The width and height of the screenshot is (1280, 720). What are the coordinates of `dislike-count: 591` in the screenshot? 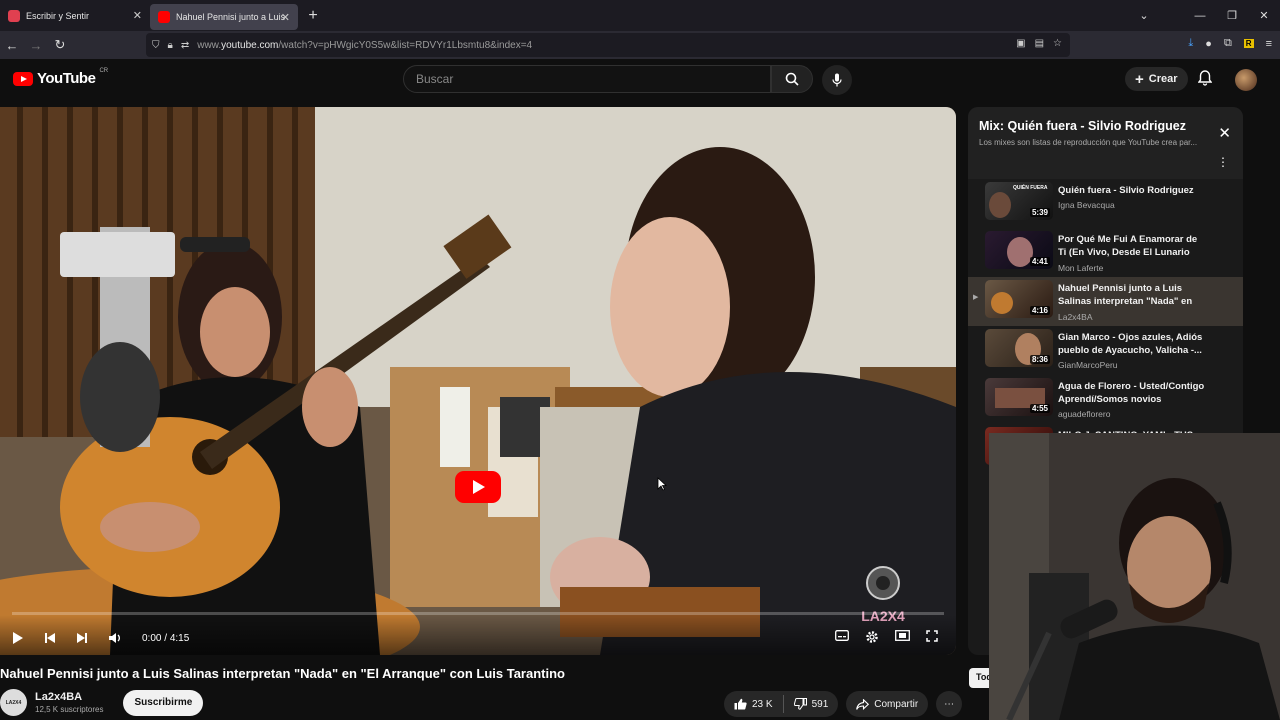 It's located at (820, 704).